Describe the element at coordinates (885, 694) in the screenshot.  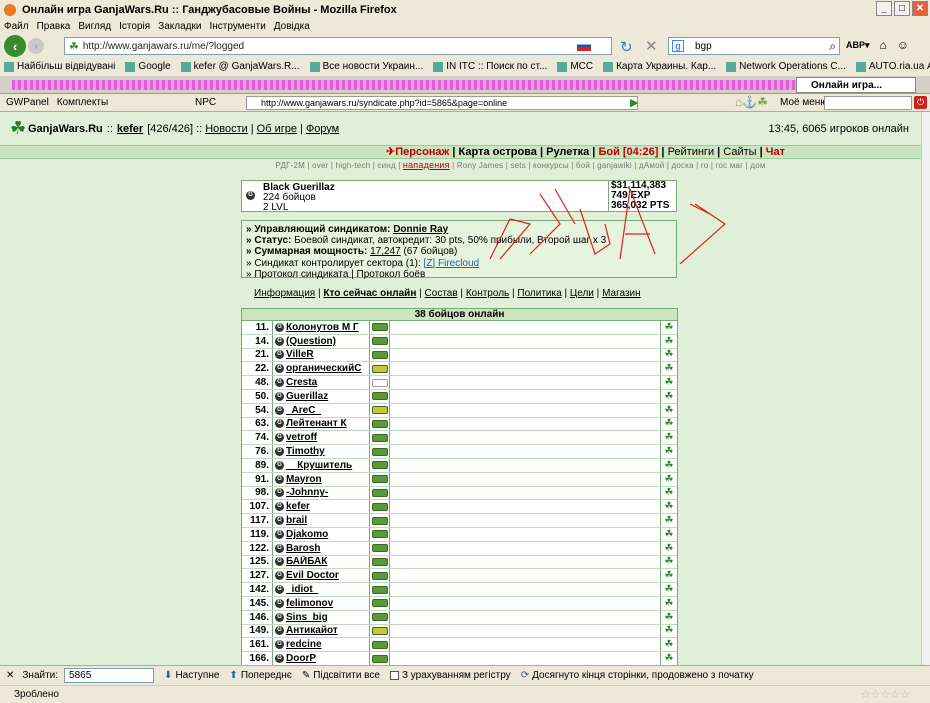
I see `rating-stars-icon: ☆☆☆☆☆` at that location.